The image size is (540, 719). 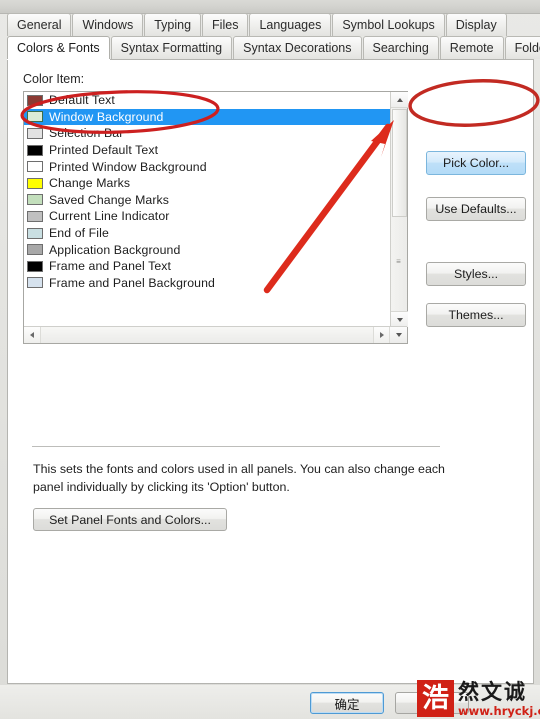 I want to click on scroll-down-button, so click(x=399, y=319).